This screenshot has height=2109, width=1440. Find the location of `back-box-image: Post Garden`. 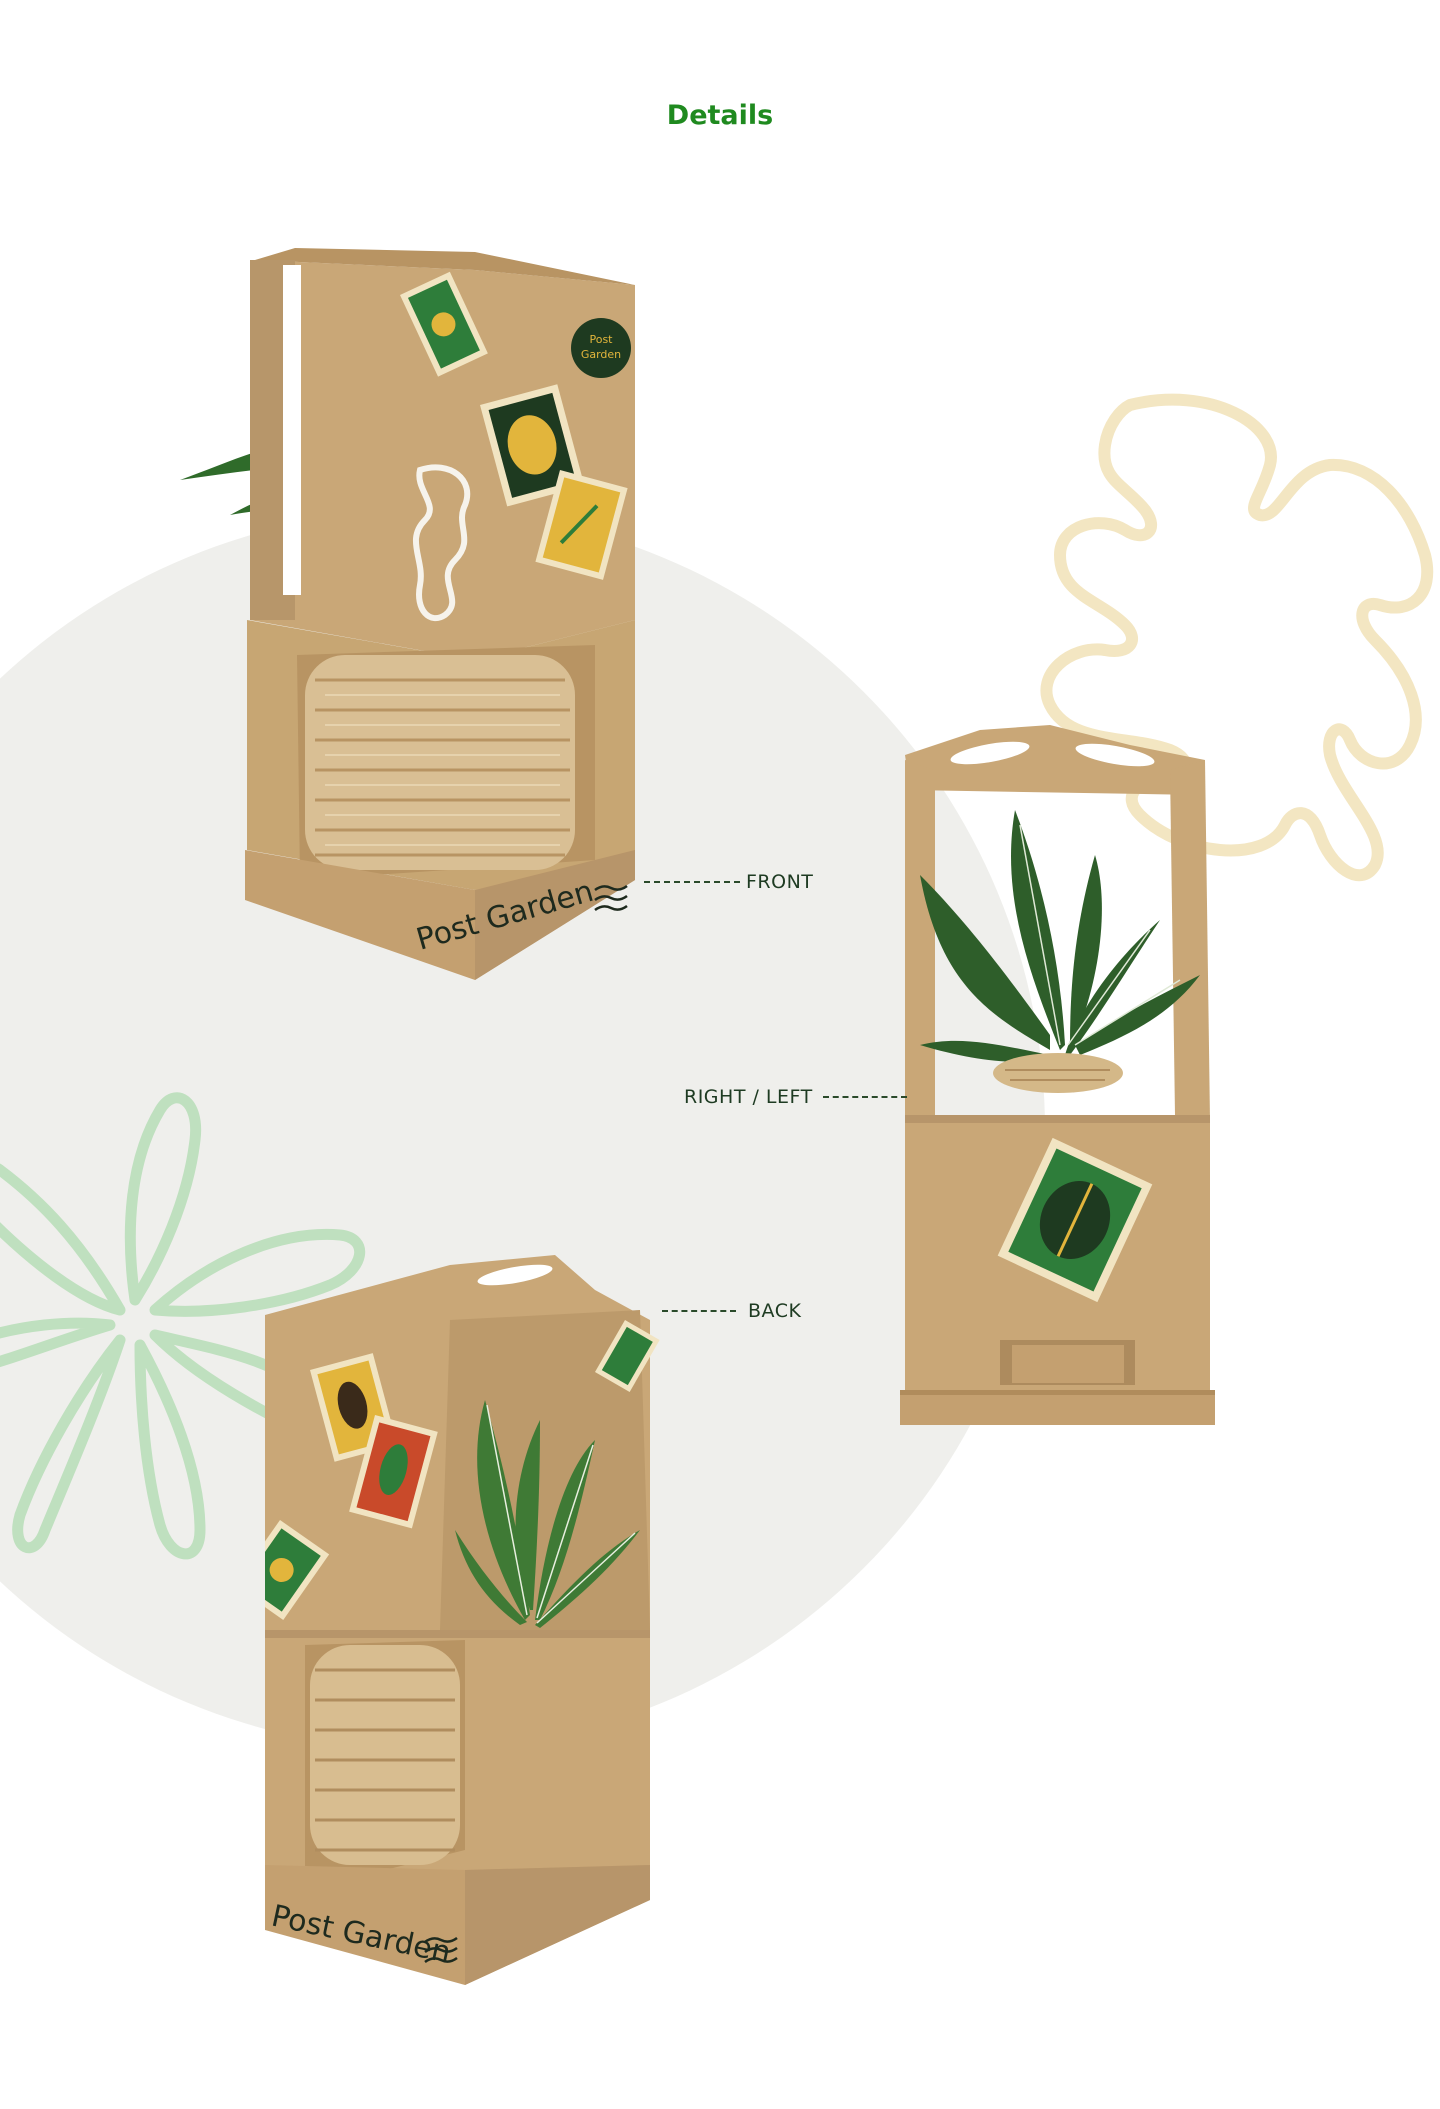

back-box-image: Post Garden is located at coordinates (462, 1620).